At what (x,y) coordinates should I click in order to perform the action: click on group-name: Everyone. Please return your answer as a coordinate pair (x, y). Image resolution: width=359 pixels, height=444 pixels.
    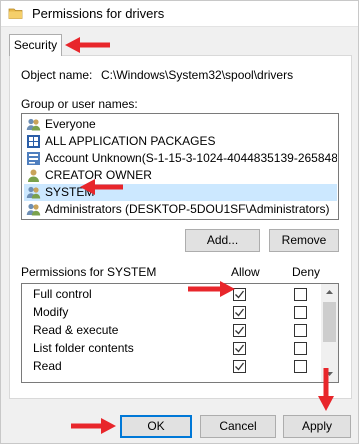
    Looking at the image, I should click on (70, 124).